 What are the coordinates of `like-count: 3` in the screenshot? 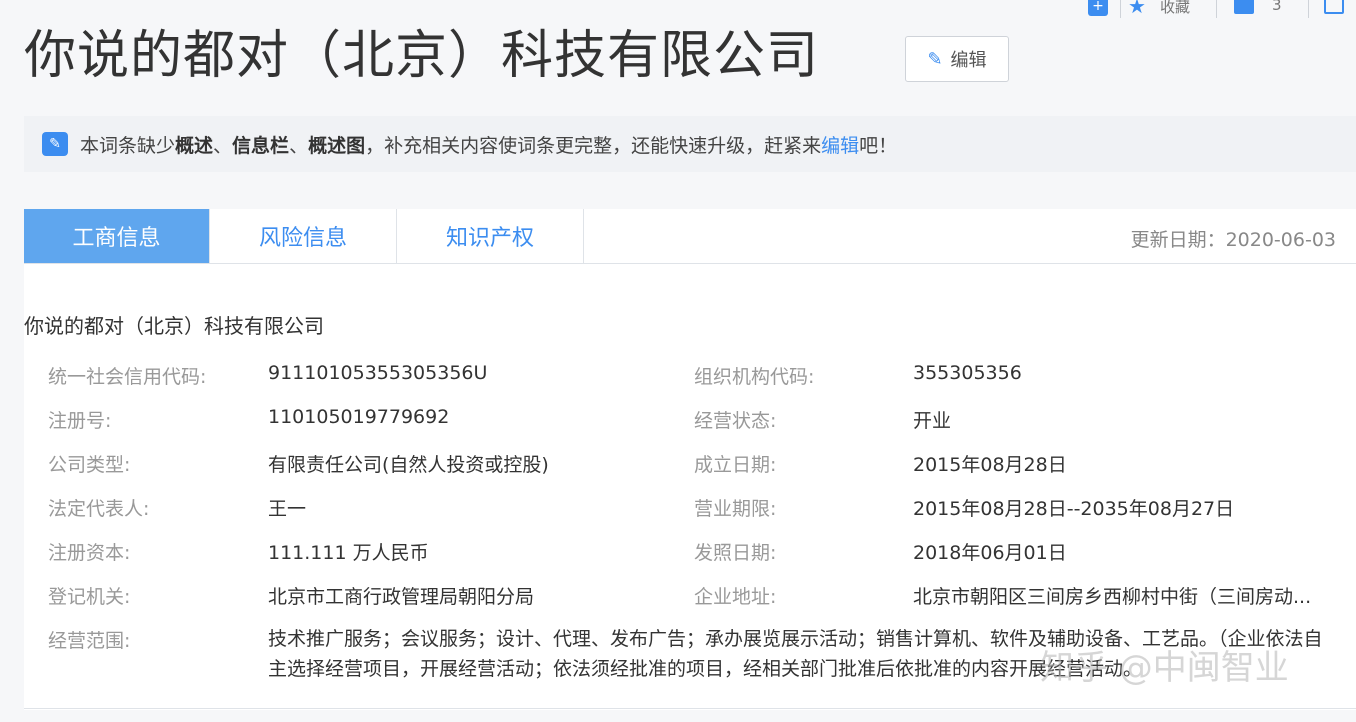 It's located at (1277, 7).